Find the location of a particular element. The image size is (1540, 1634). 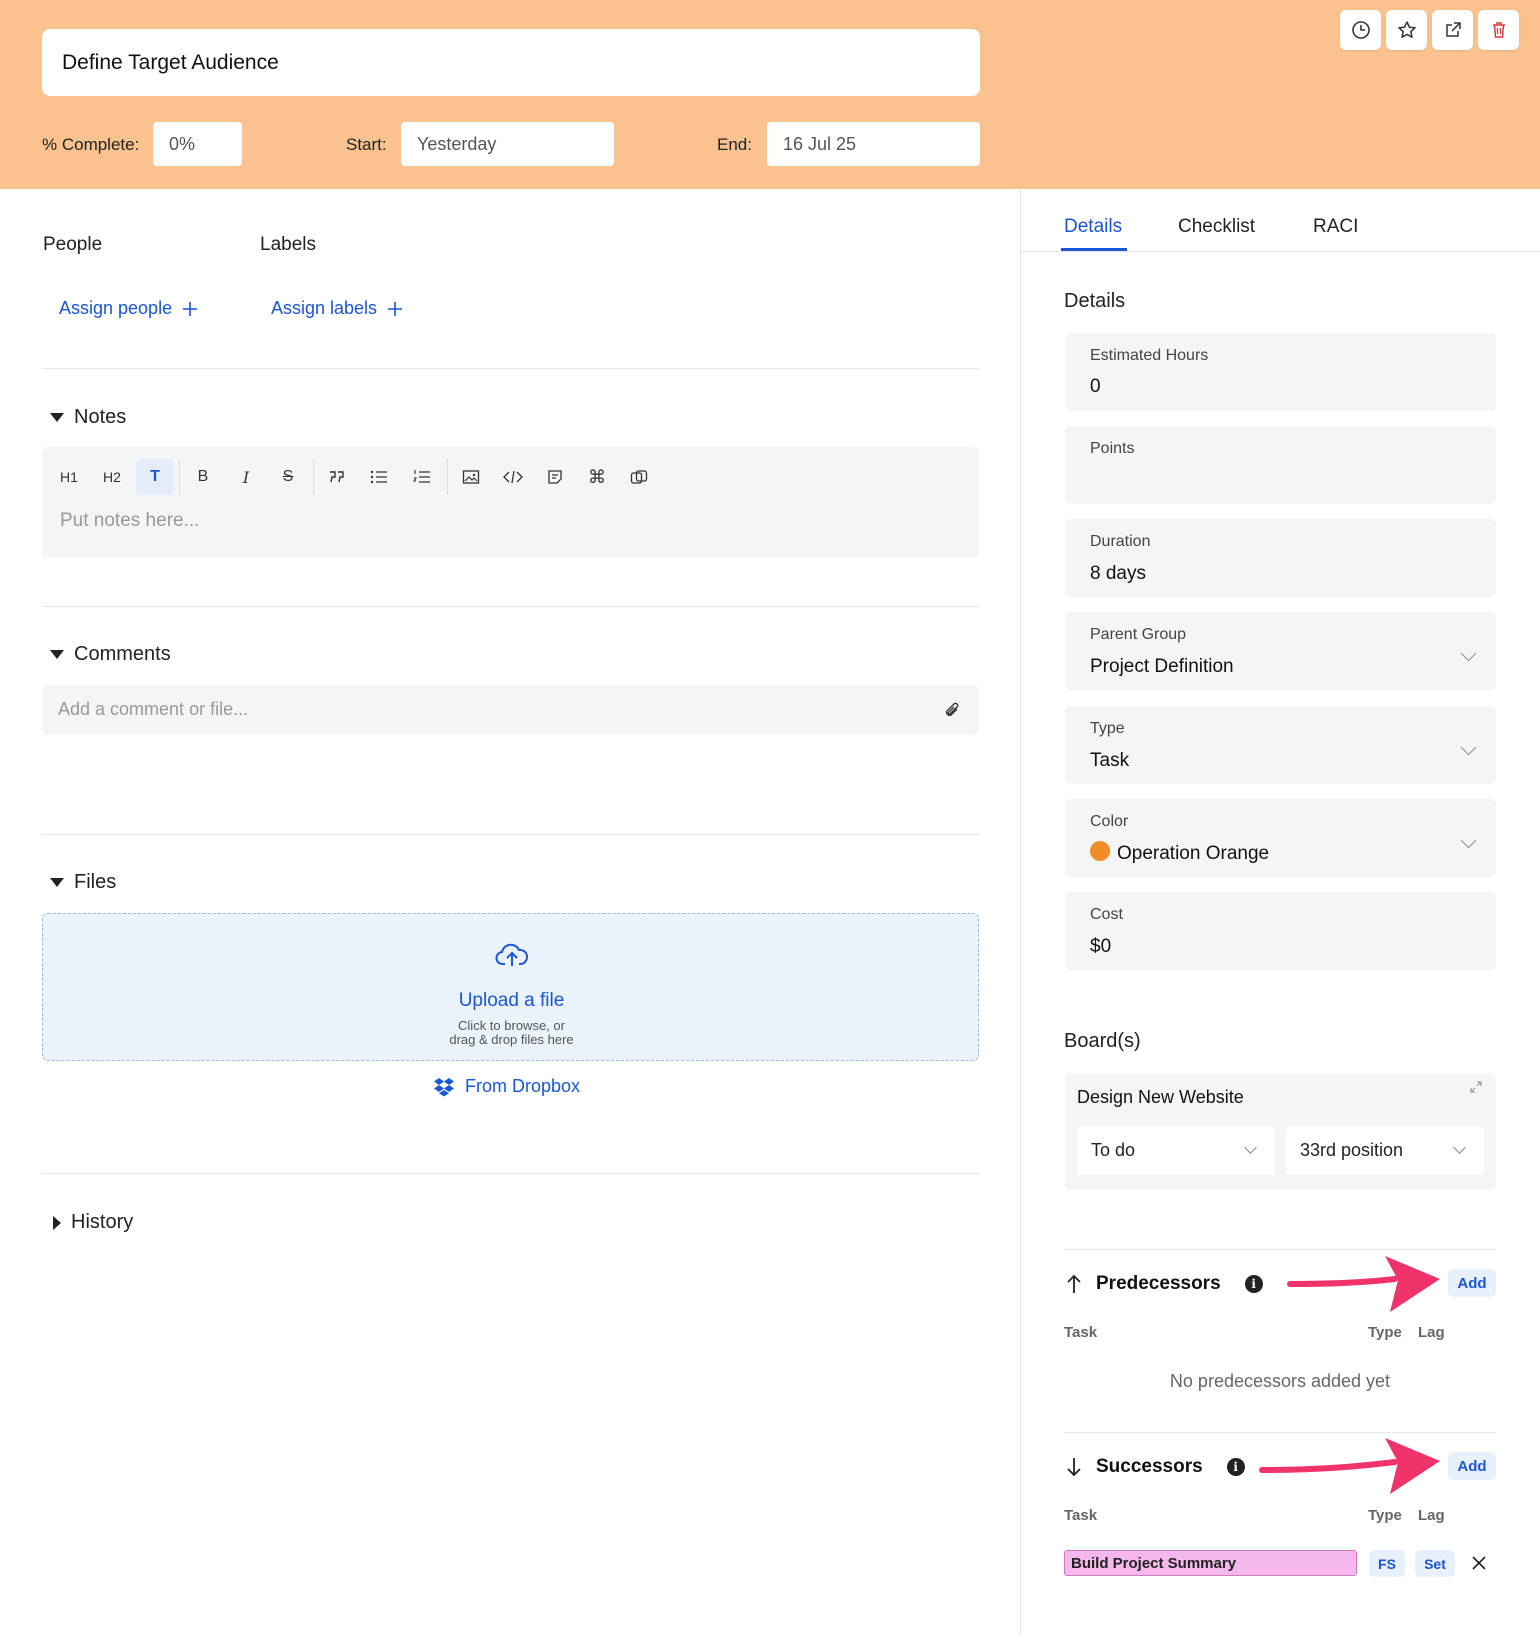

color-swatch is located at coordinates (1100, 851).